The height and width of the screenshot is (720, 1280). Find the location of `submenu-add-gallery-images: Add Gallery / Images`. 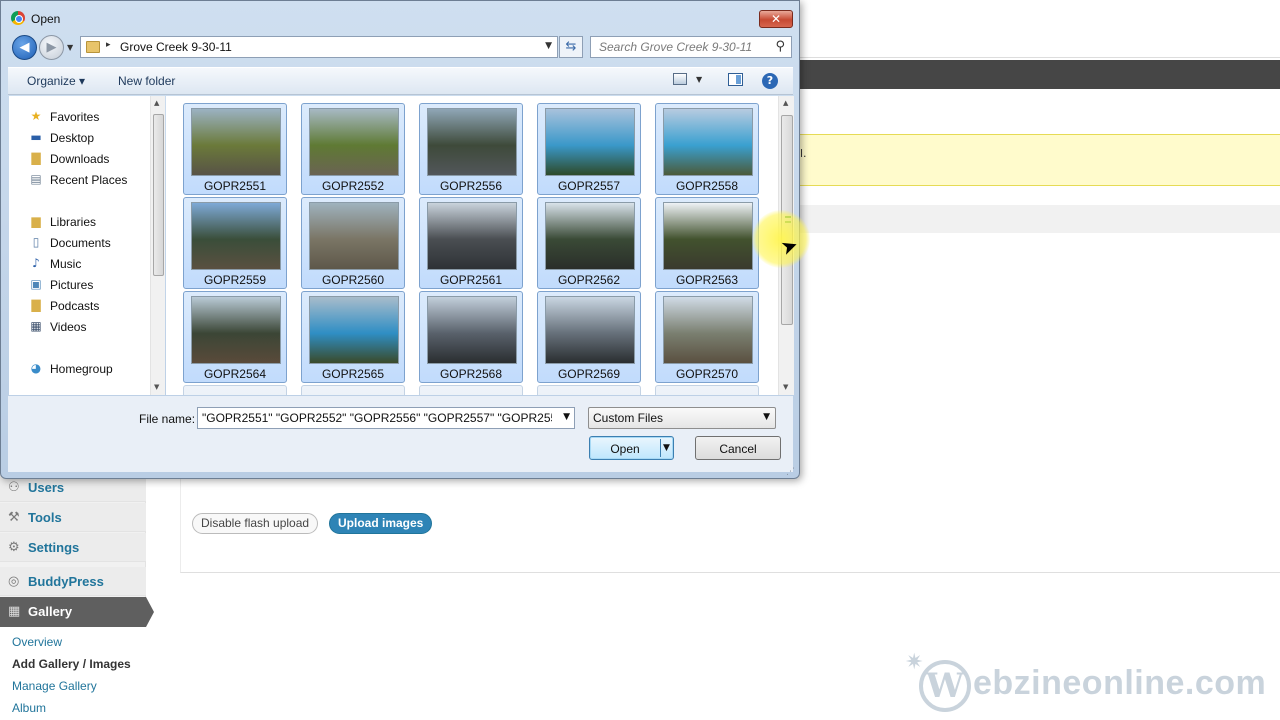

submenu-add-gallery-images: Add Gallery / Images is located at coordinates (71, 664).